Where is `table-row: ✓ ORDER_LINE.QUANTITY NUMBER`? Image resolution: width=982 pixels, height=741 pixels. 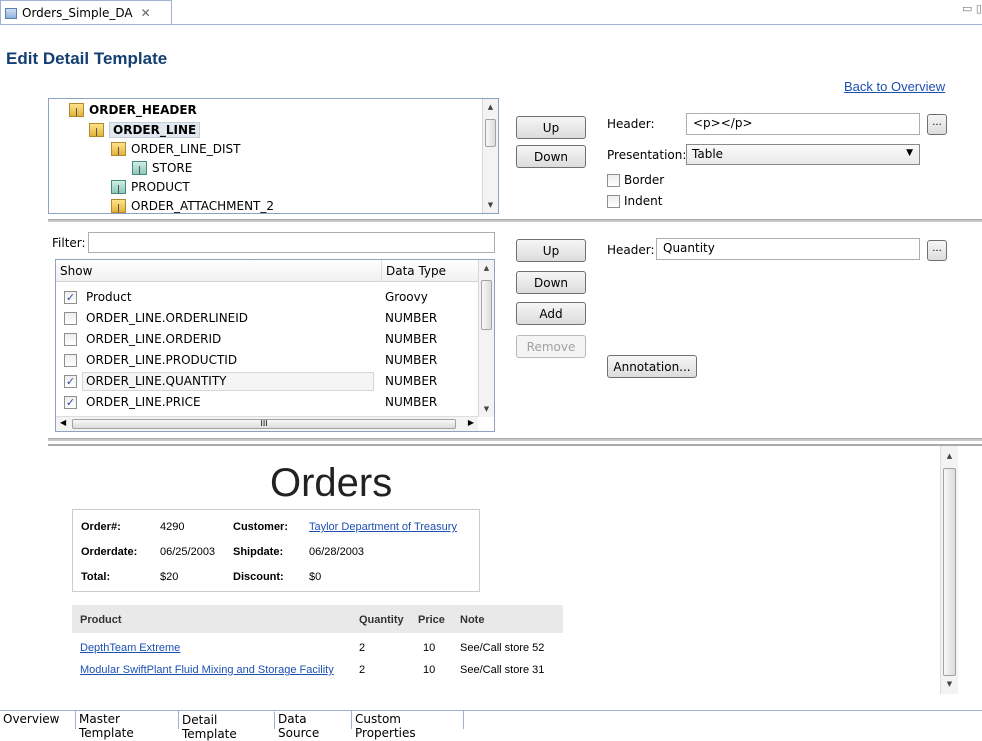
table-row: ✓ ORDER_LINE.QUANTITY NUMBER is located at coordinates (267, 381).